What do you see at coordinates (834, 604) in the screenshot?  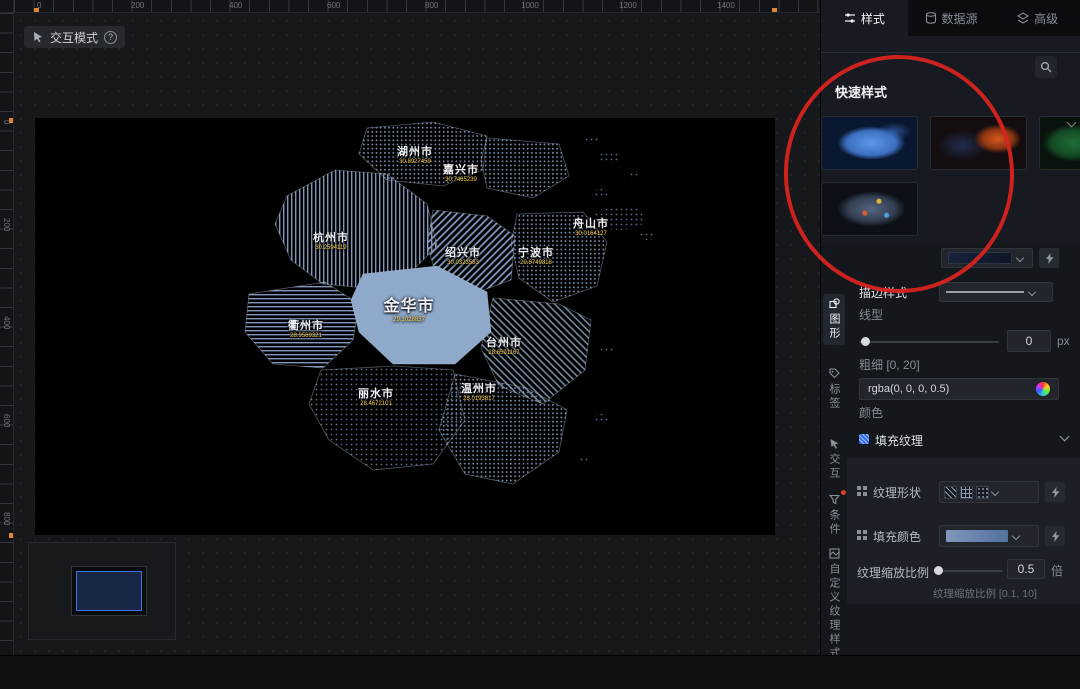 I see `side-tab-custom-texture: 自定义纹理样式` at bounding box center [834, 604].